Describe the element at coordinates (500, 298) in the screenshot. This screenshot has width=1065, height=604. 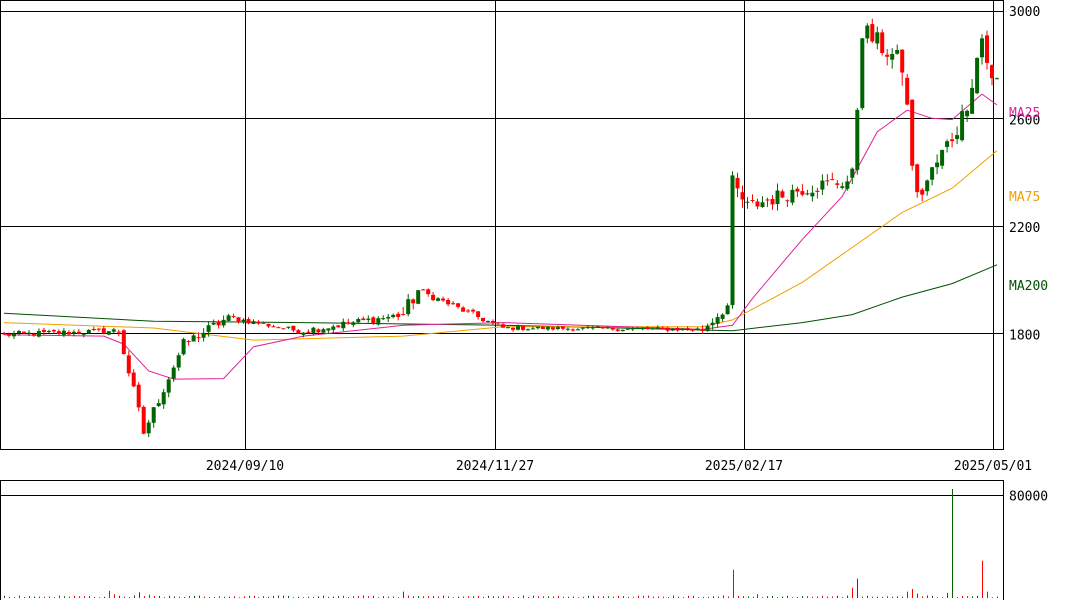
I see `ma200-line` at that location.